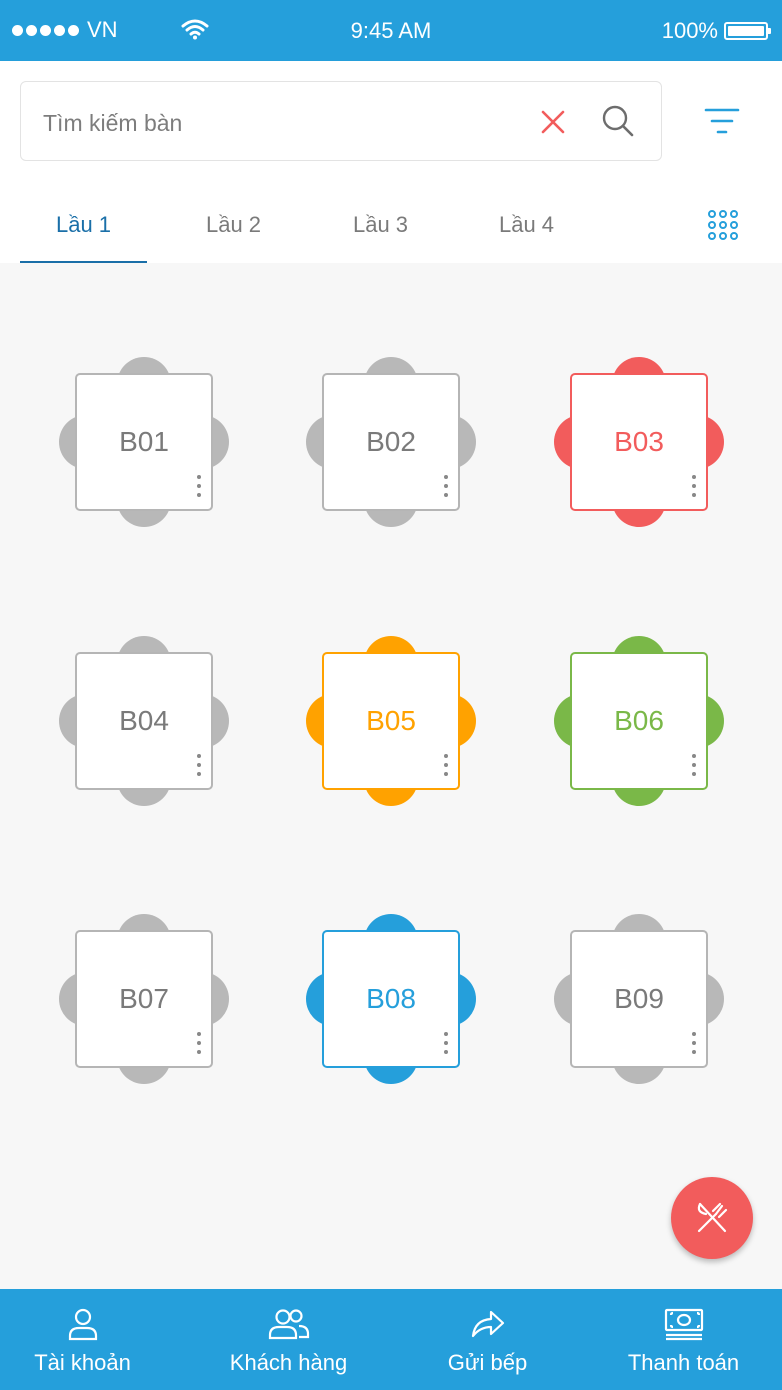 The height and width of the screenshot is (1390, 782). Describe the element at coordinates (618, 121) in the screenshot. I see `search-icon` at that location.